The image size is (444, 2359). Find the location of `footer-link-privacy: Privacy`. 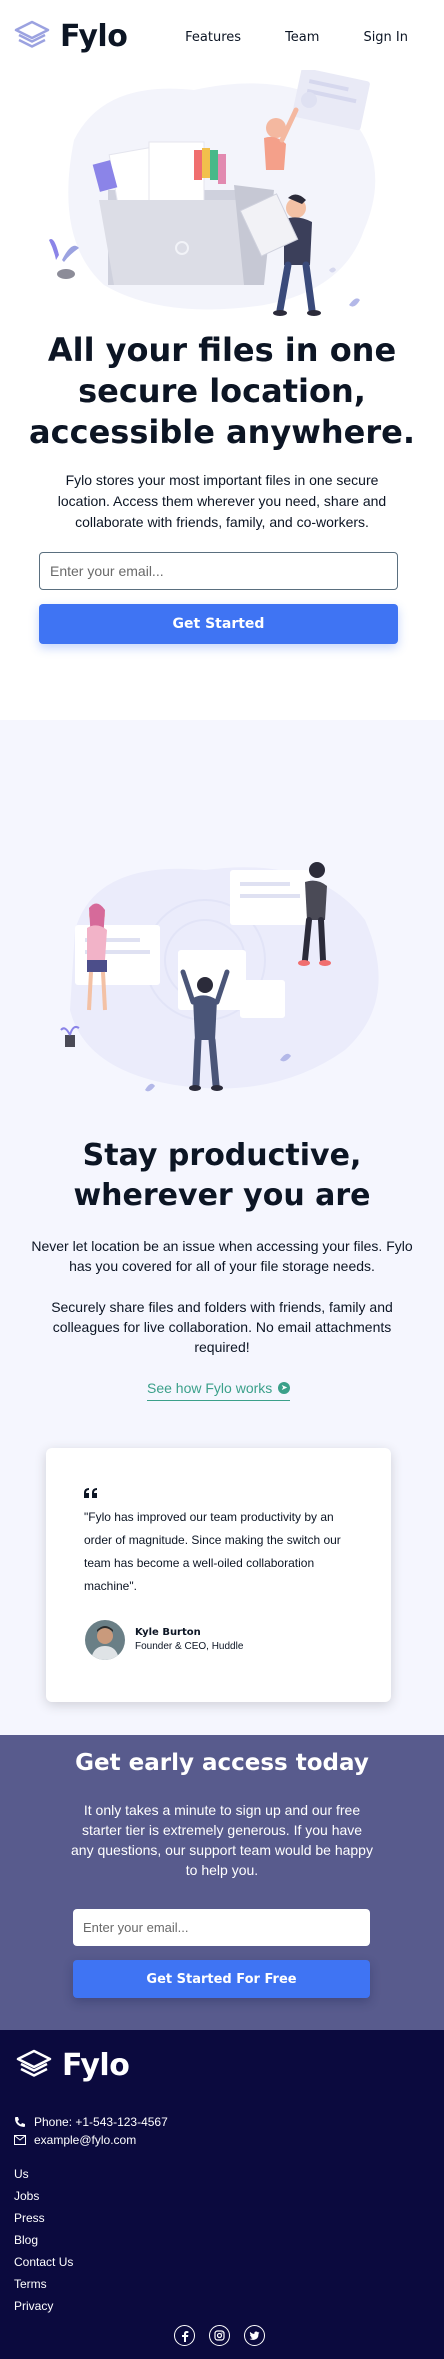

footer-link-privacy: Privacy is located at coordinates (43, 2306).